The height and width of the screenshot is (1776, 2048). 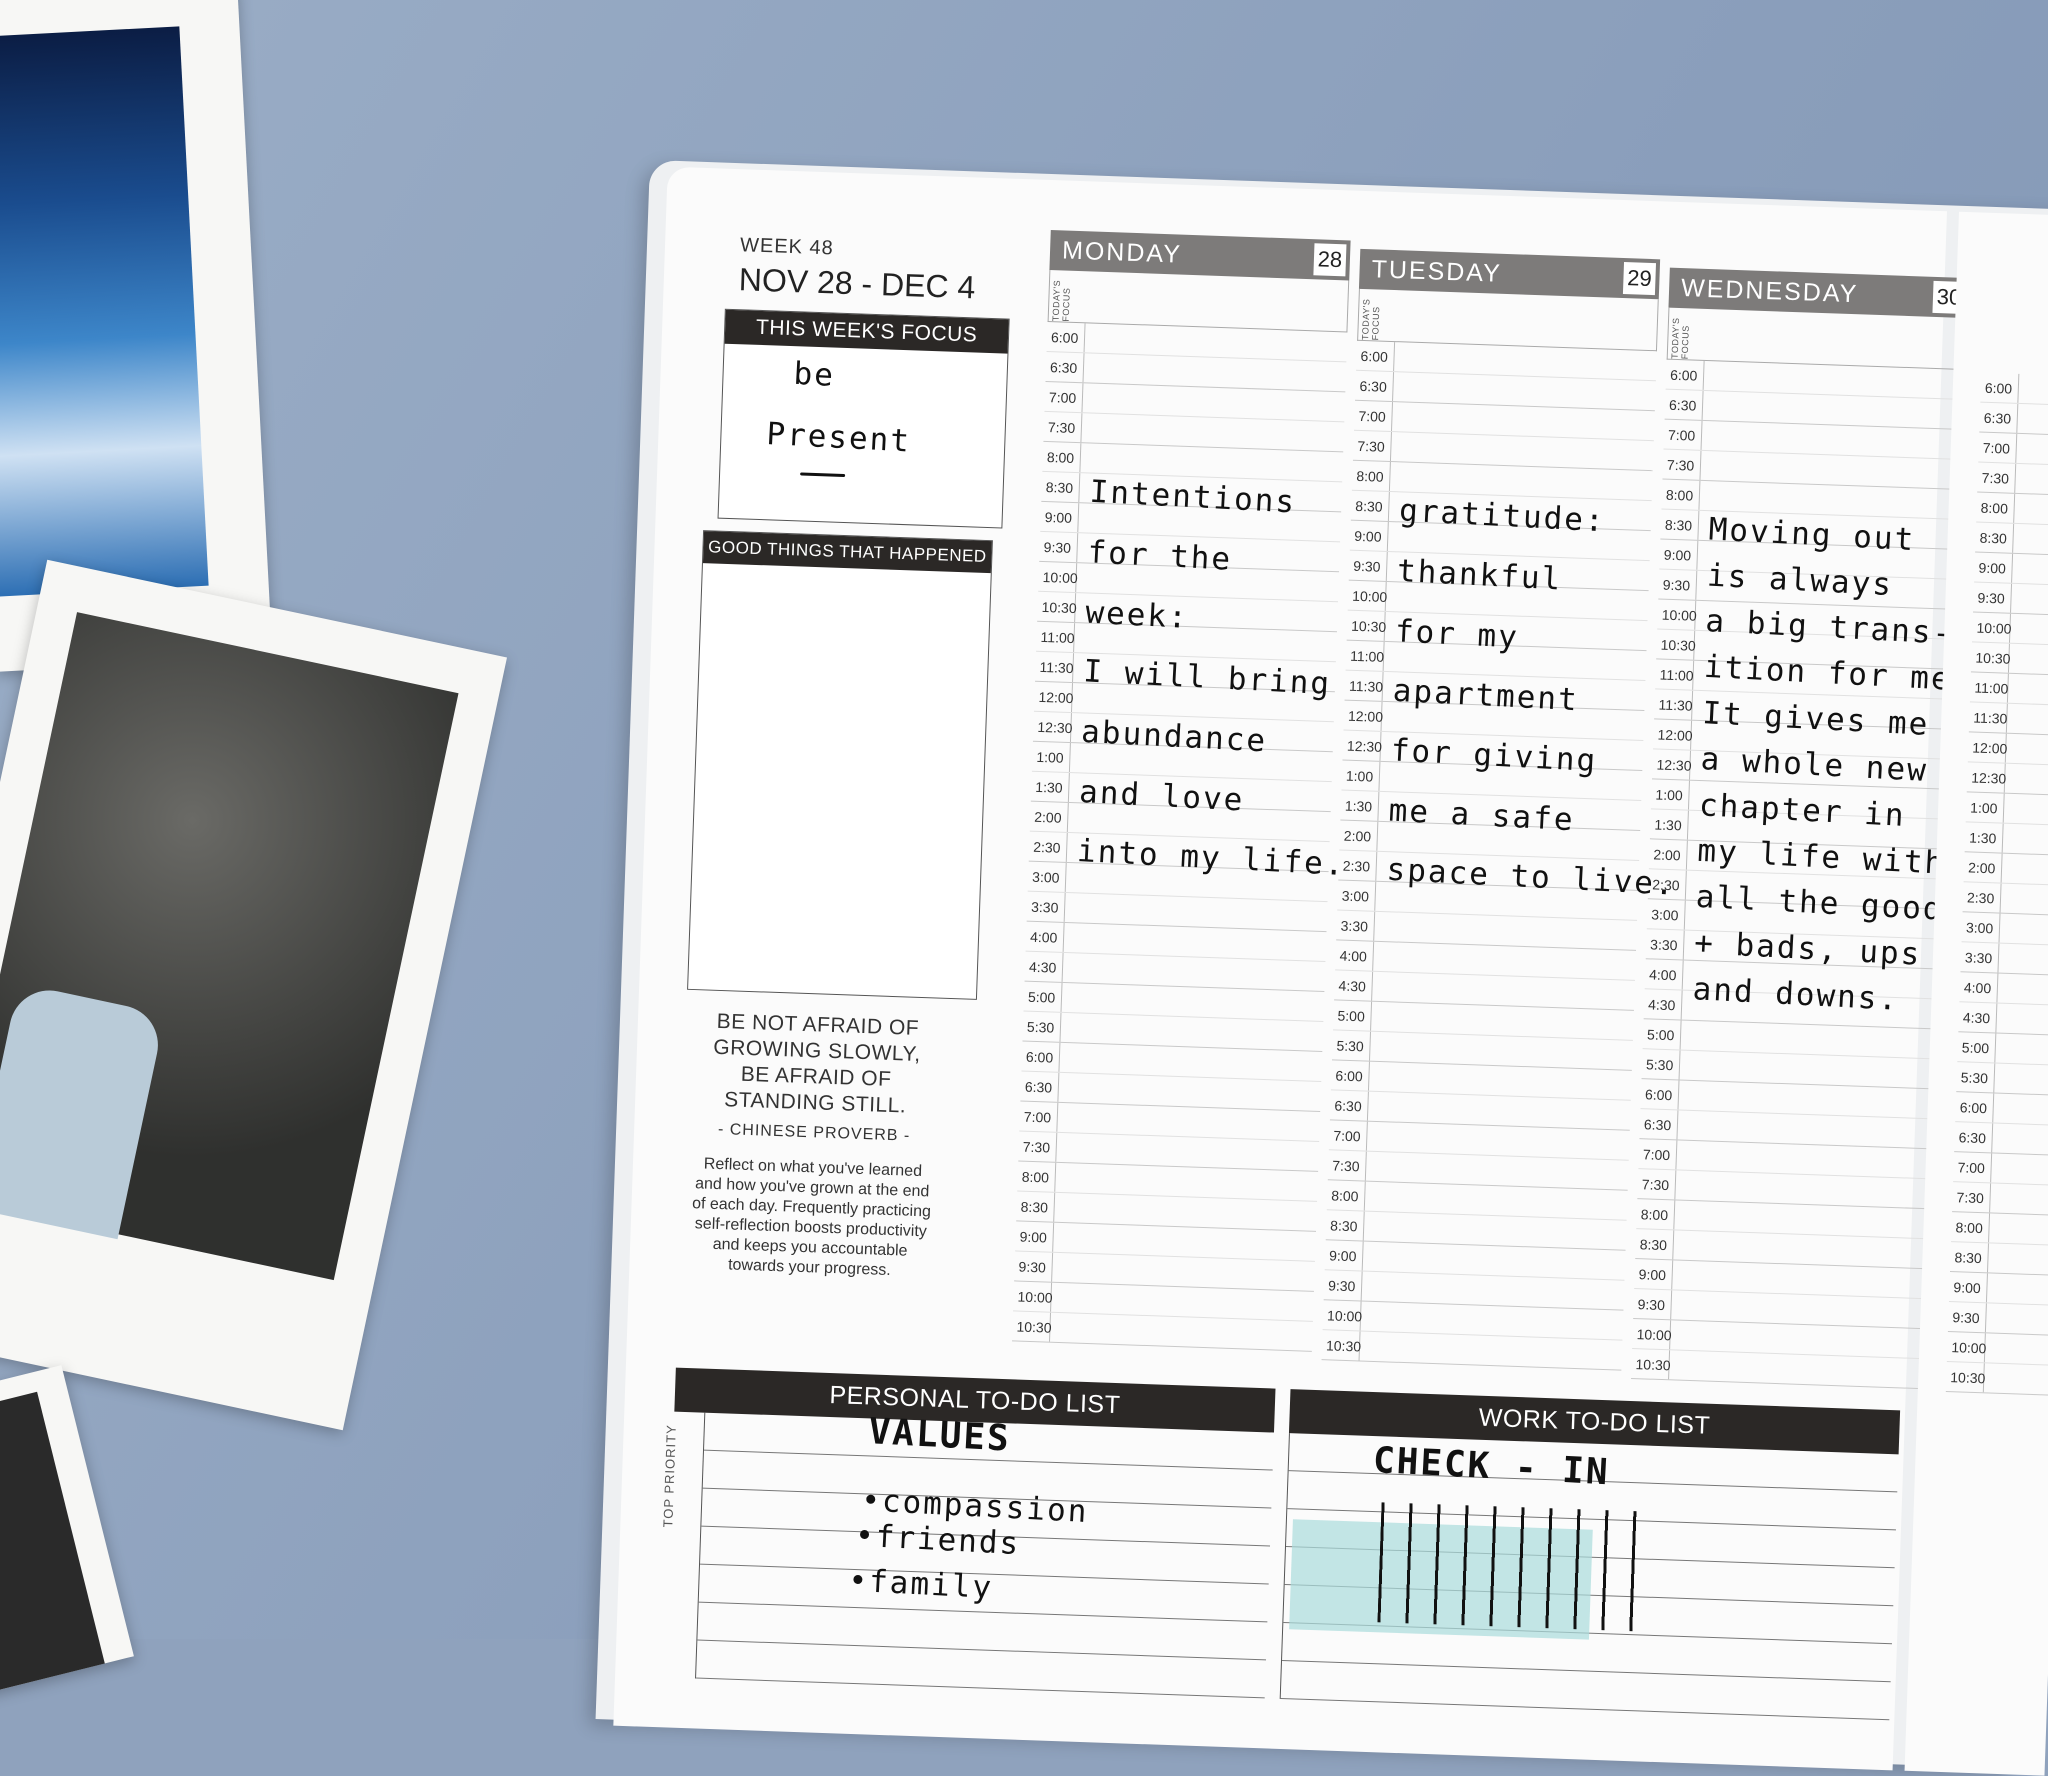 What do you see at coordinates (1639, 279) in the screenshot?
I see `day-number: 29` at bounding box center [1639, 279].